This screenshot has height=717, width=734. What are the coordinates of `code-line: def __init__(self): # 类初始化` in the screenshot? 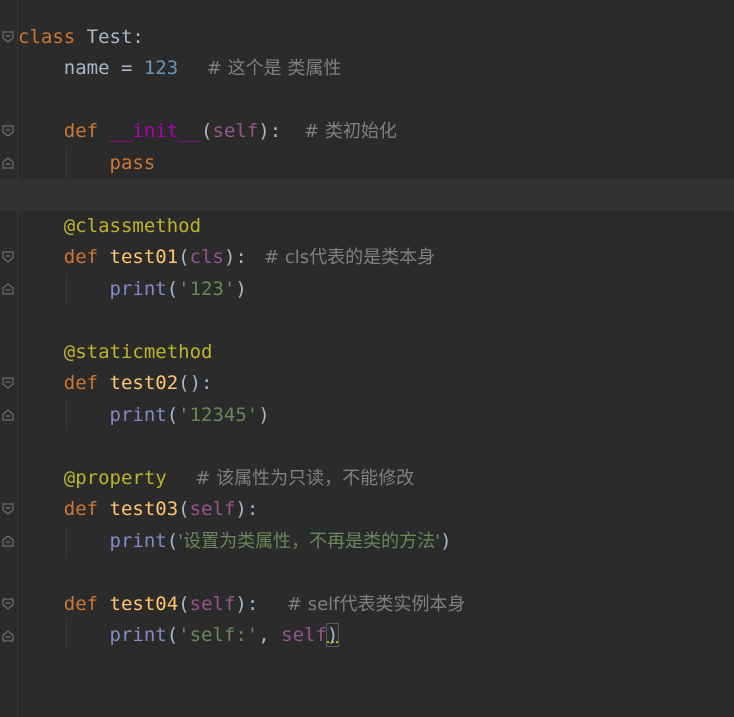 It's located at (207, 132).